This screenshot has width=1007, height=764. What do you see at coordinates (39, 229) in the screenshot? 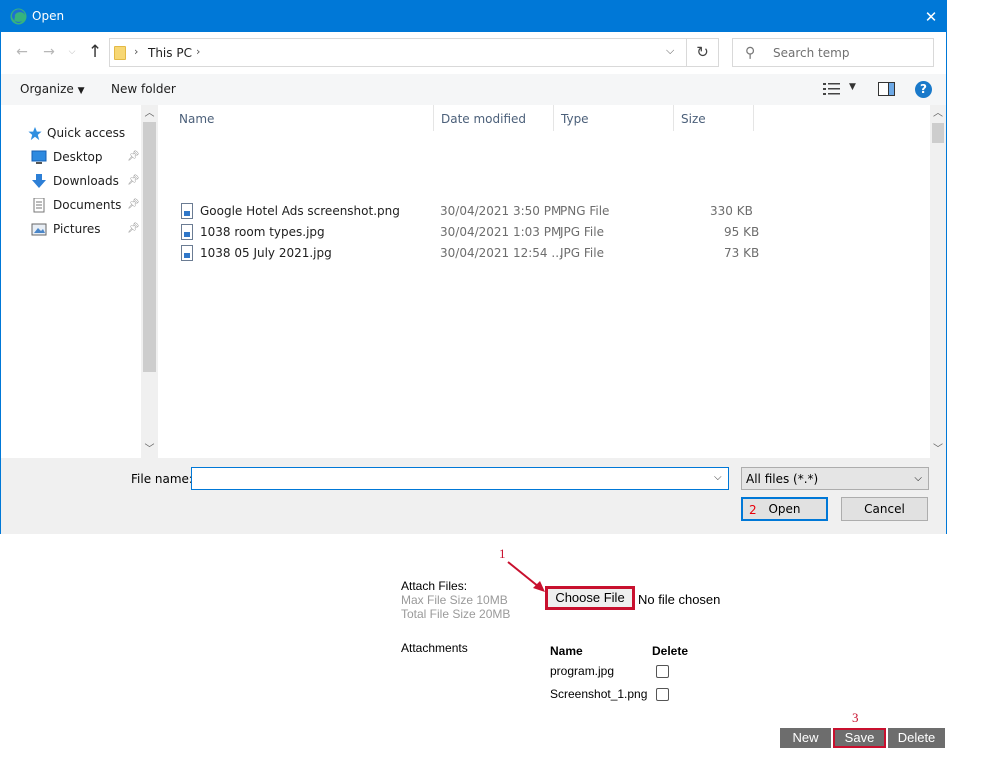
I see `pictures-icon` at bounding box center [39, 229].